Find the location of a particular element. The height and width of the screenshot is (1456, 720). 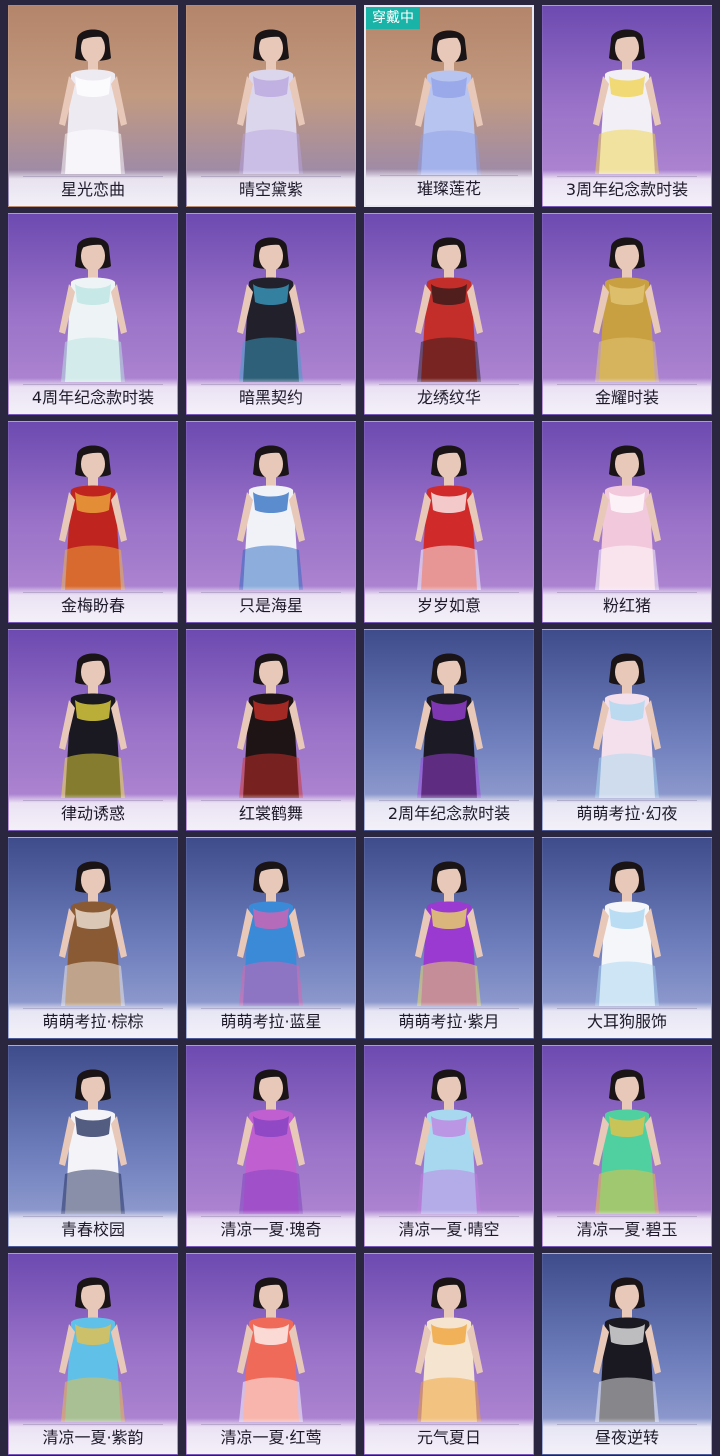

outfit-label-bar: 晴空黛紫 is located at coordinates (271, 188).